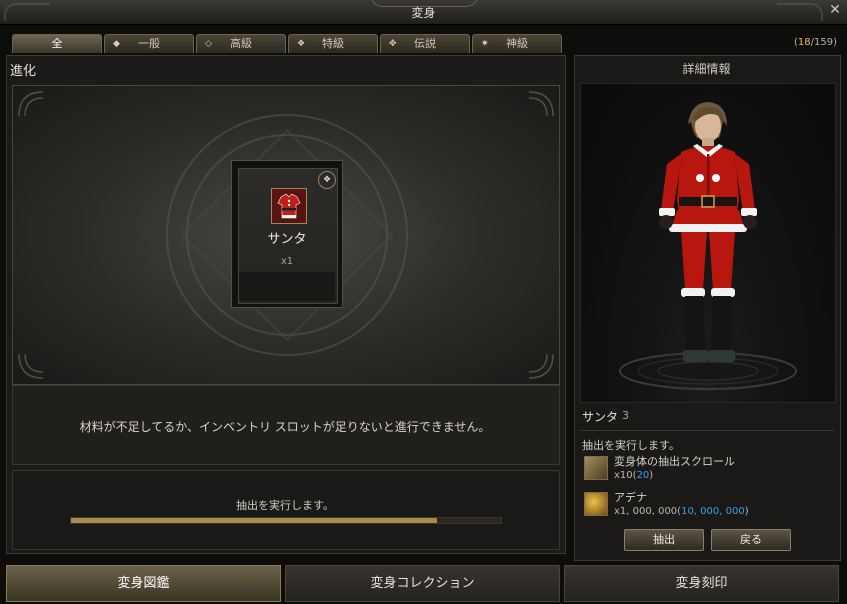 The height and width of the screenshot is (604, 847). Describe the element at coordinates (327, 180) in the screenshot. I see `diamond-badge-icon: ❖` at that location.